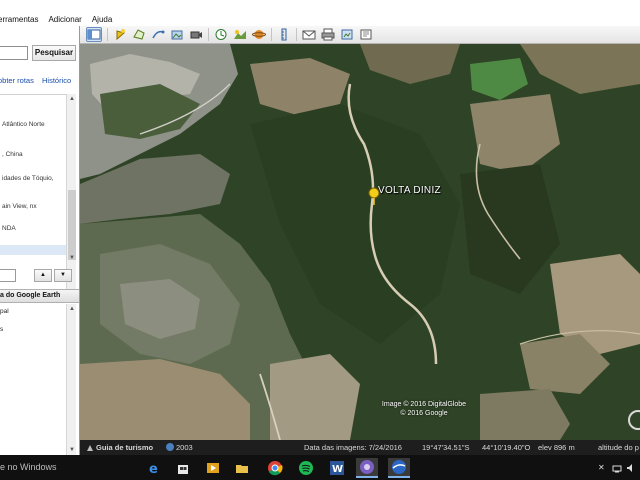 Image resolution: width=640 pixels, height=480 pixels. I want to click on list-item: ain View, nx, so click(19, 206).